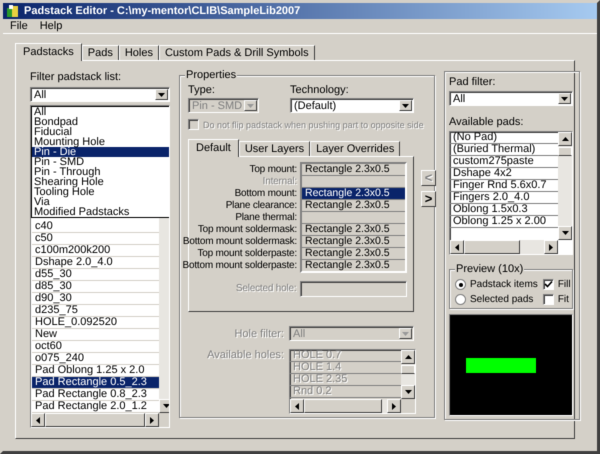  What do you see at coordinates (95, 359) in the screenshot?
I see `list-item: o075_240` at bounding box center [95, 359].